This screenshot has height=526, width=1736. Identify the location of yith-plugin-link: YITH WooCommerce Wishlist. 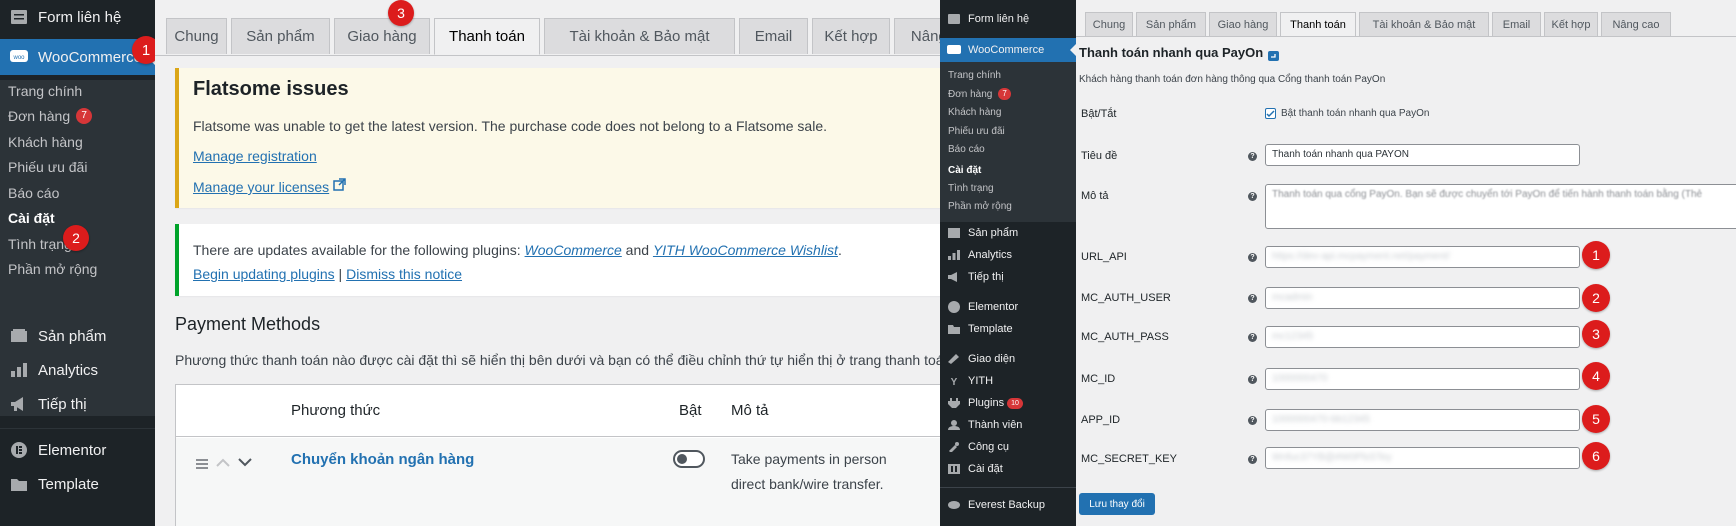
(745, 250).